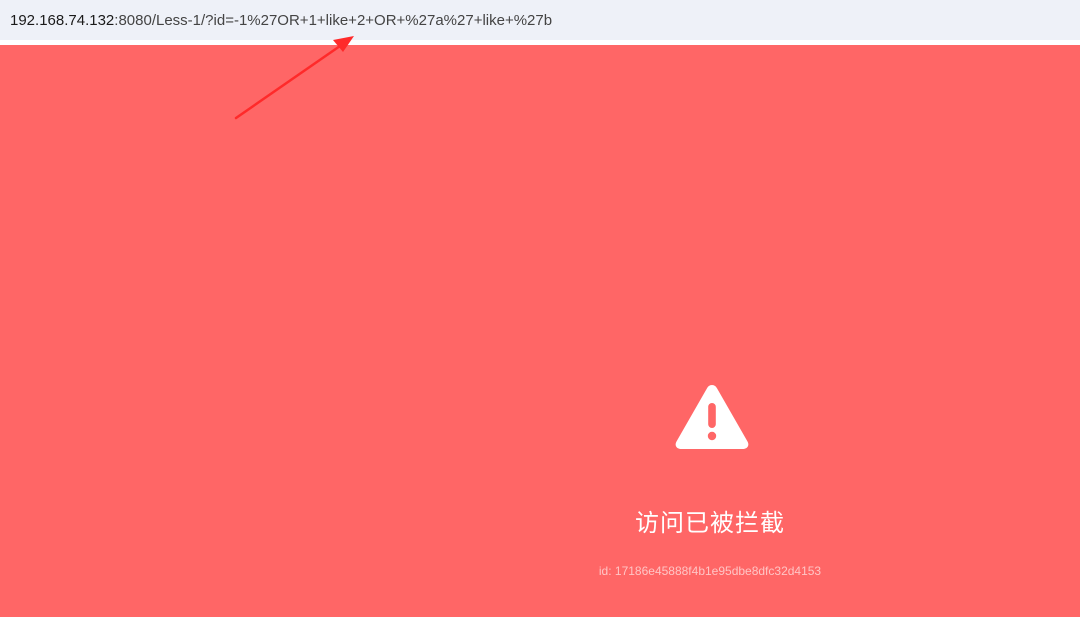 This screenshot has height=617, width=1080. Describe the element at coordinates (710, 523) in the screenshot. I see `blocked-title: 访问已被拦截` at that location.